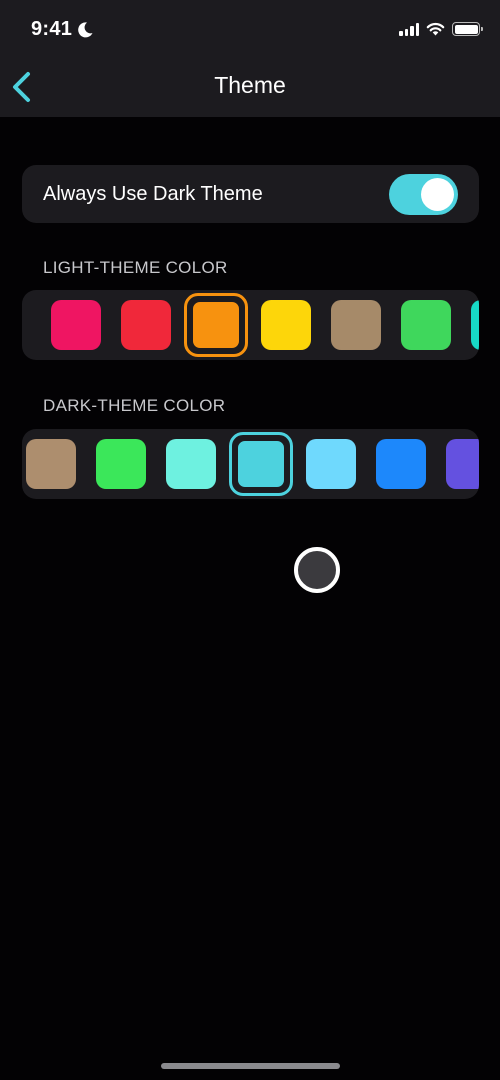  What do you see at coordinates (153, 194) in the screenshot?
I see `always-dark-label: Always Use Dark Theme` at bounding box center [153, 194].